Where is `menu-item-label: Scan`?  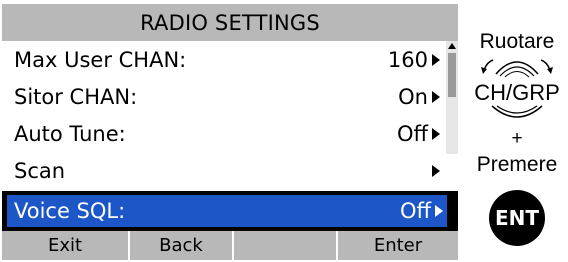 menu-item-label: Scan is located at coordinates (40, 170).